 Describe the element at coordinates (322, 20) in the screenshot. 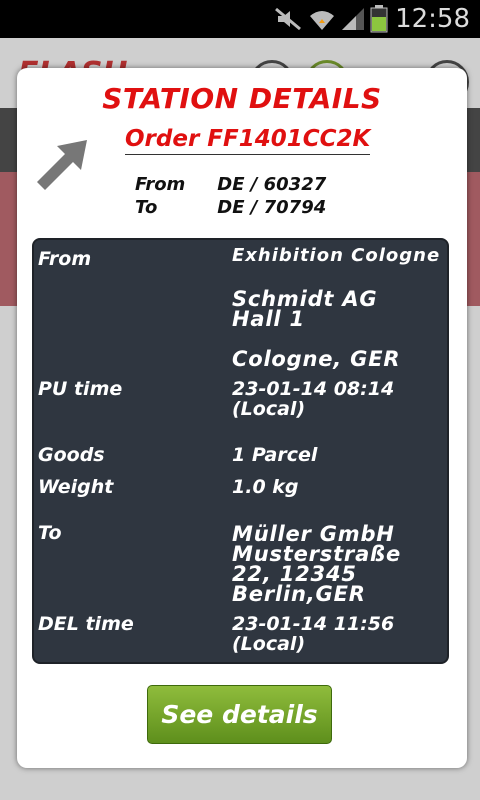

I see `wifi-icon` at that location.